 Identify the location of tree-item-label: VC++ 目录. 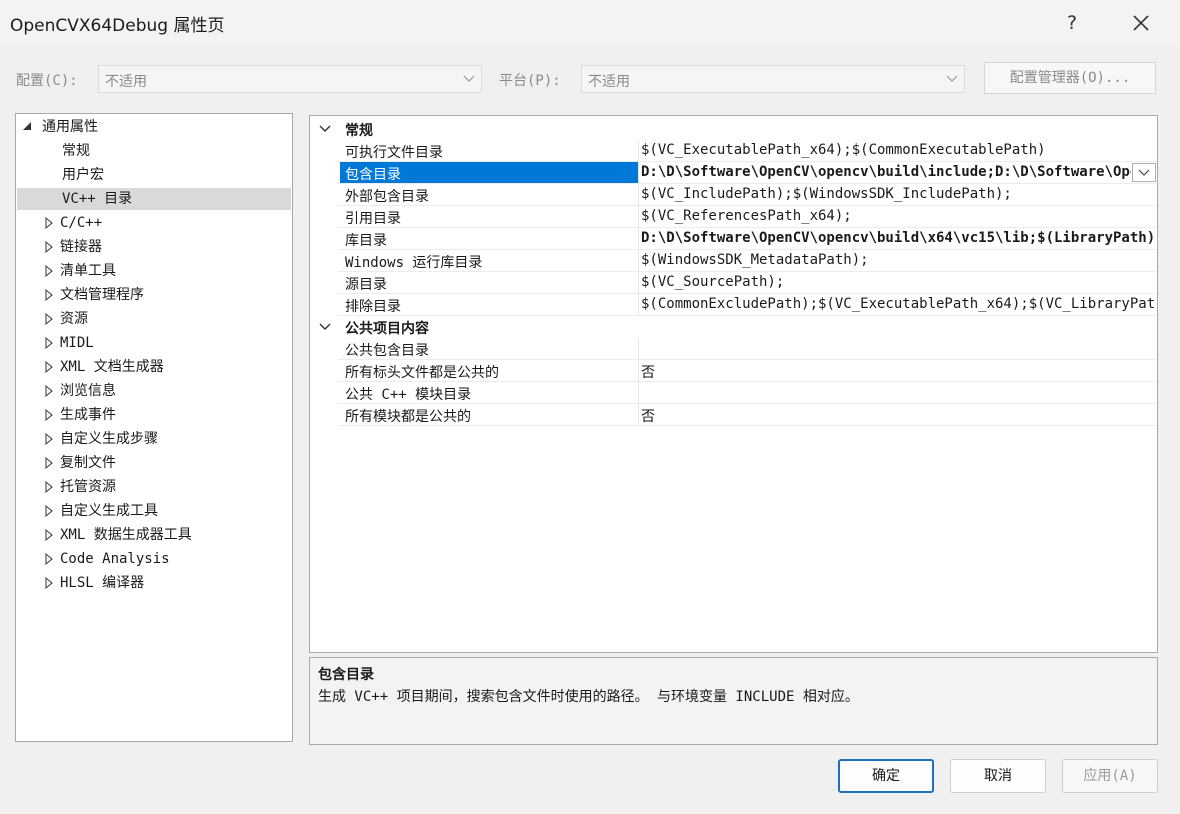
(97, 199).